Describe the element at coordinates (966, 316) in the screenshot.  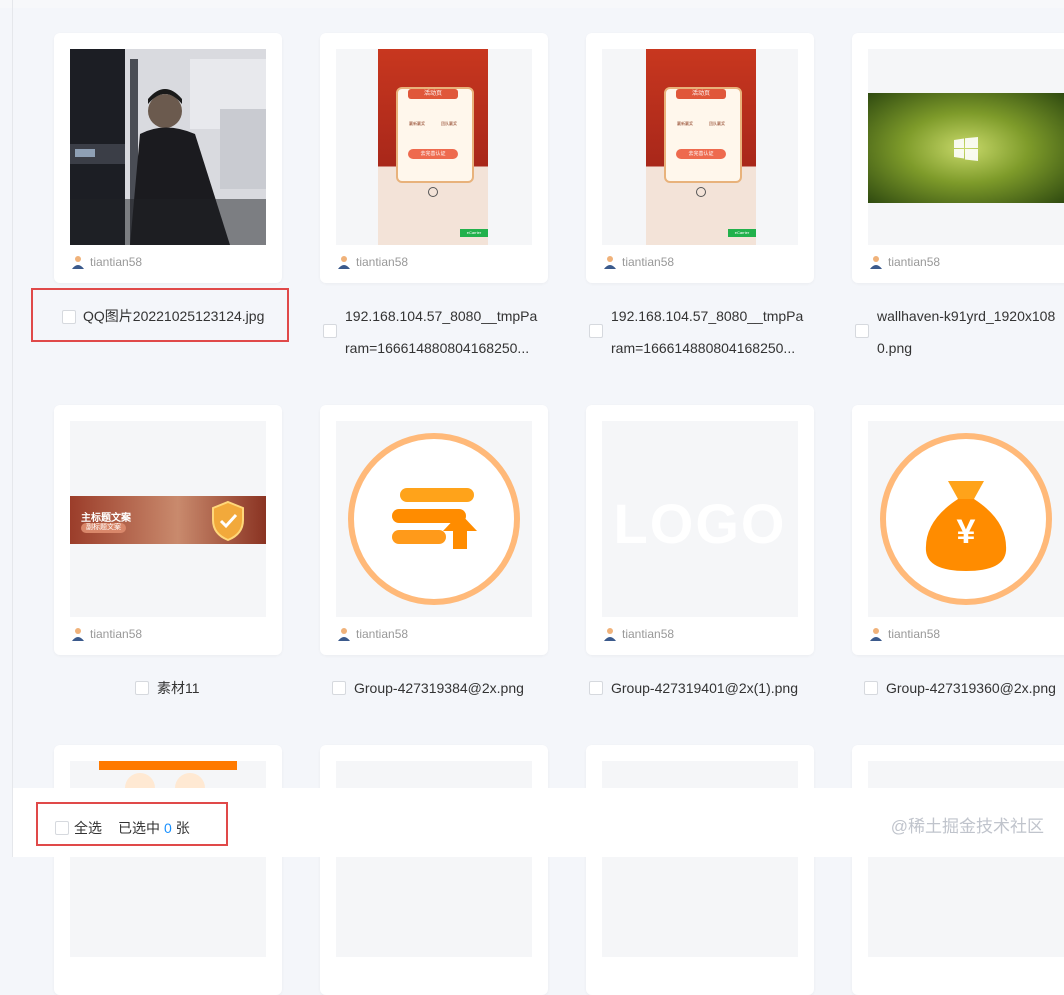
I see `file-name: wallhaven-k91yrd_1920x108` at that location.